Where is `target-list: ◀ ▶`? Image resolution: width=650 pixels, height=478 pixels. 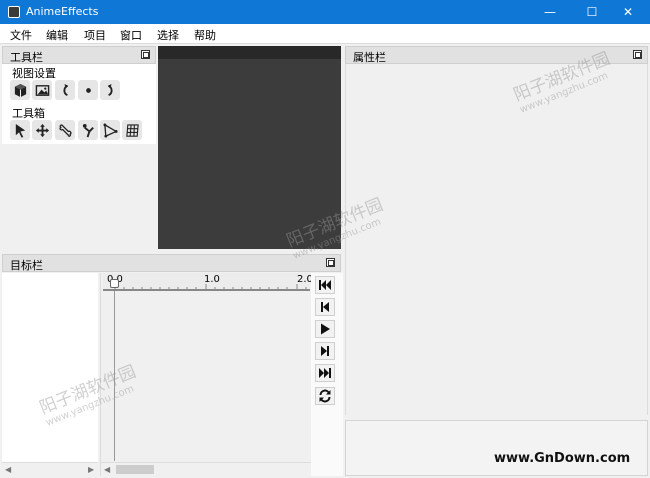
target-list: ◀ ▶ is located at coordinates (50, 374).